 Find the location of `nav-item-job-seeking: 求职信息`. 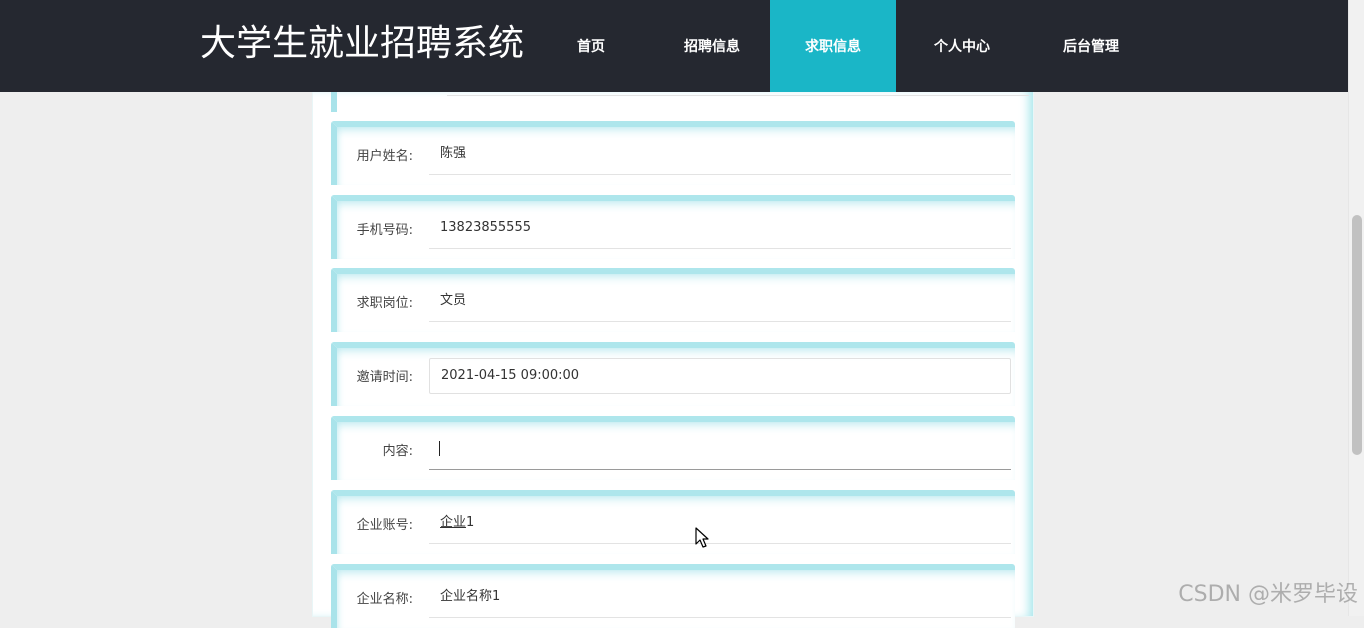

nav-item-job-seeking: 求职信息 is located at coordinates (833, 46).